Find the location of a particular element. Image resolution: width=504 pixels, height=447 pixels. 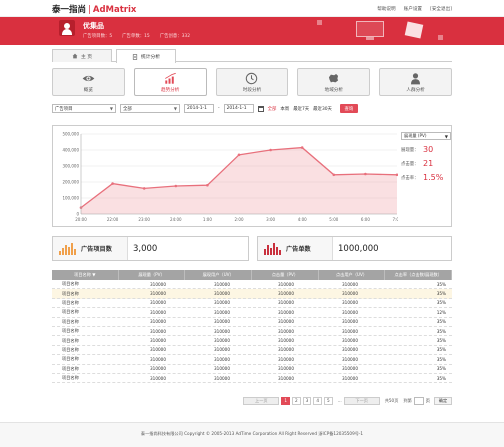

kpi-label: 广告项目数 is located at coordinates (96, 249).